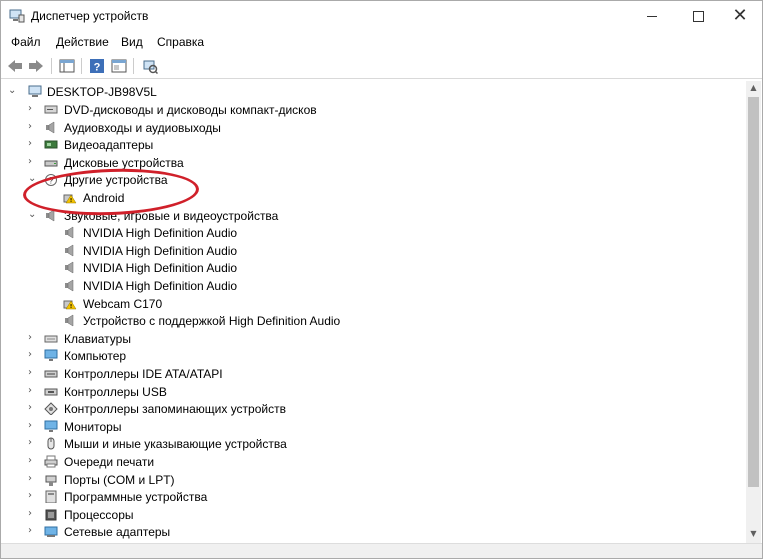 The width and height of the screenshot is (763, 559). Describe the element at coordinates (753, 88) in the screenshot. I see `scroll-up-arrow-icon: ▲` at that location.